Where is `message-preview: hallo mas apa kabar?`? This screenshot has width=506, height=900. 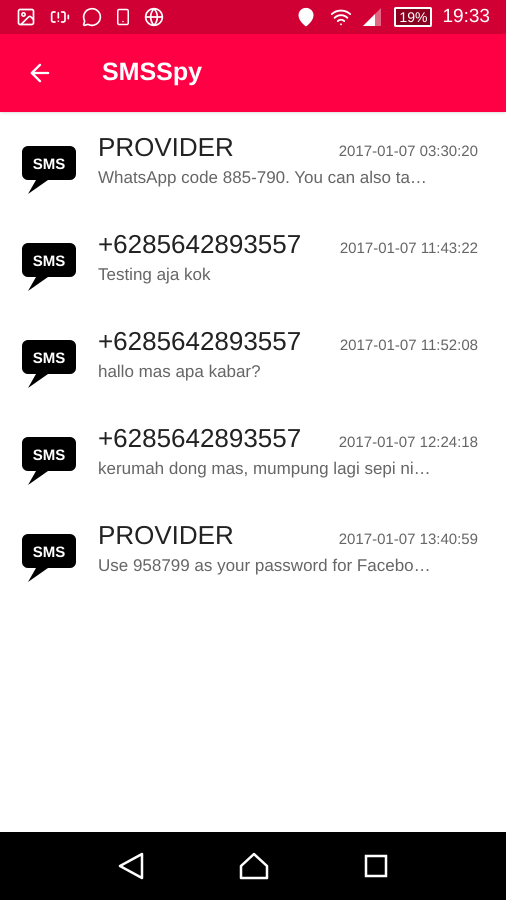
message-preview: hallo mas apa kabar? is located at coordinates (180, 372).